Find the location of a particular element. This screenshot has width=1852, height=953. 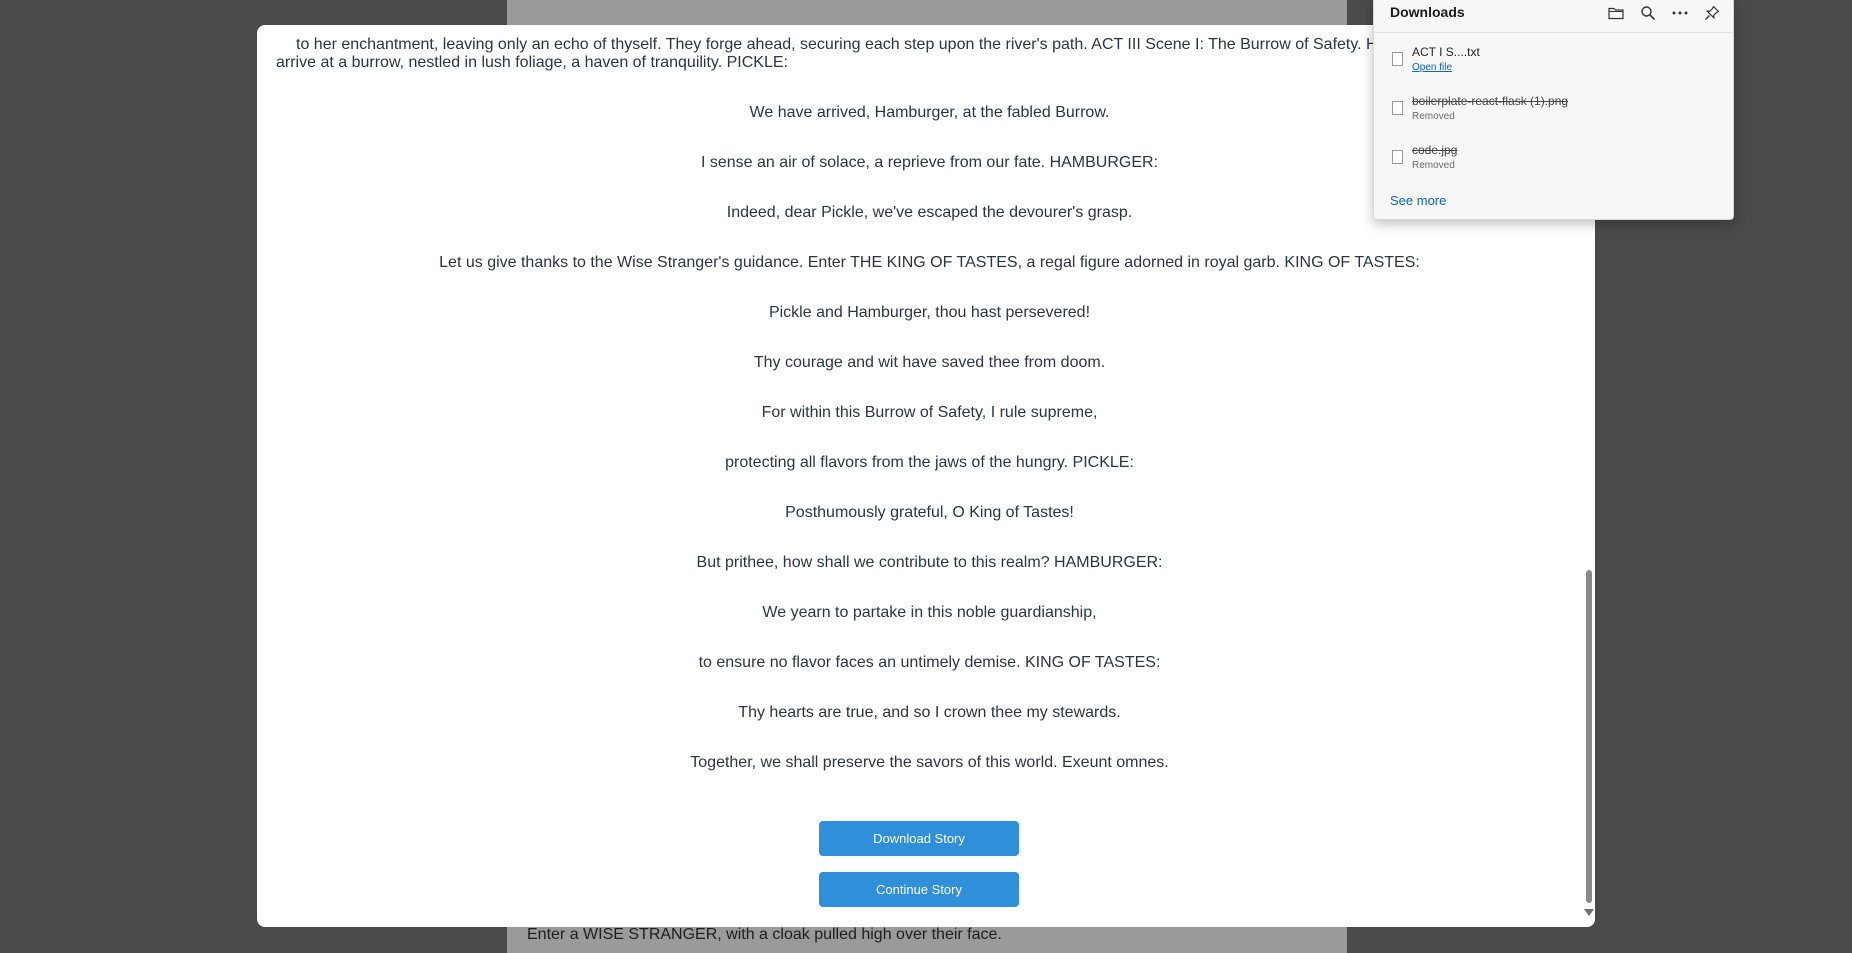

scroll-down-arrow-icon is located at coordinates (1589, 912).